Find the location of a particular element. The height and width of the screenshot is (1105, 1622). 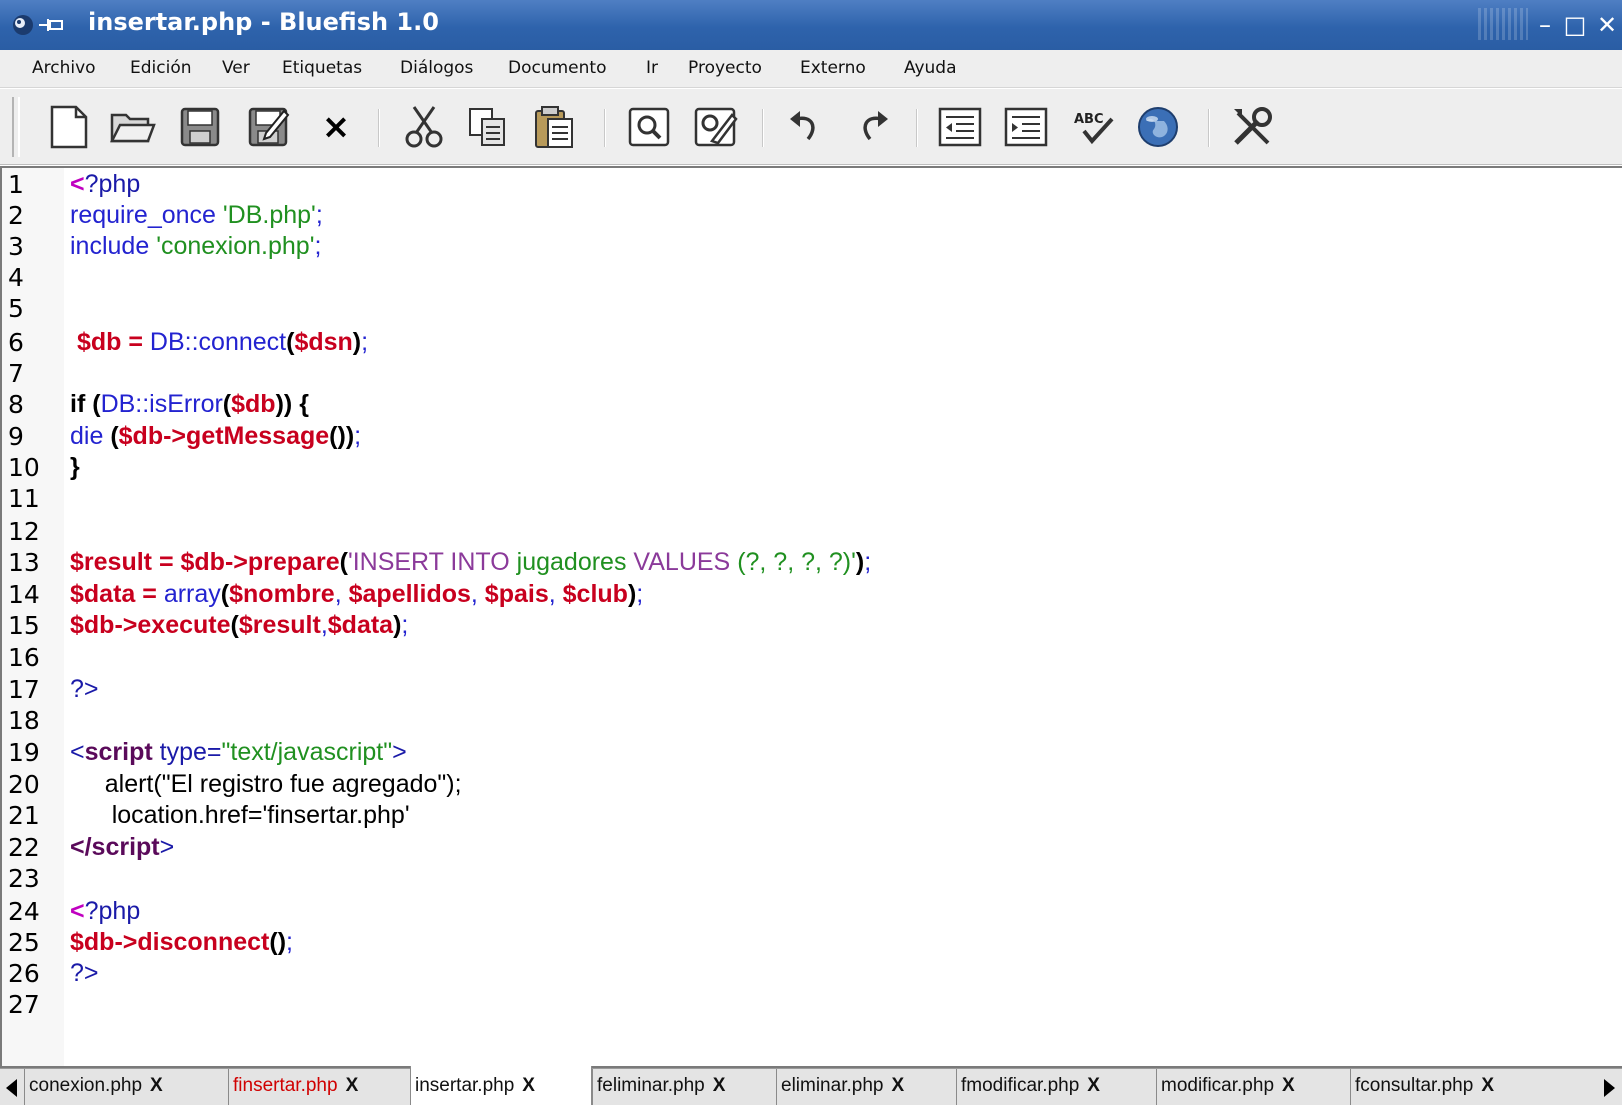

new-file-button is located at coordinates (68, 127).